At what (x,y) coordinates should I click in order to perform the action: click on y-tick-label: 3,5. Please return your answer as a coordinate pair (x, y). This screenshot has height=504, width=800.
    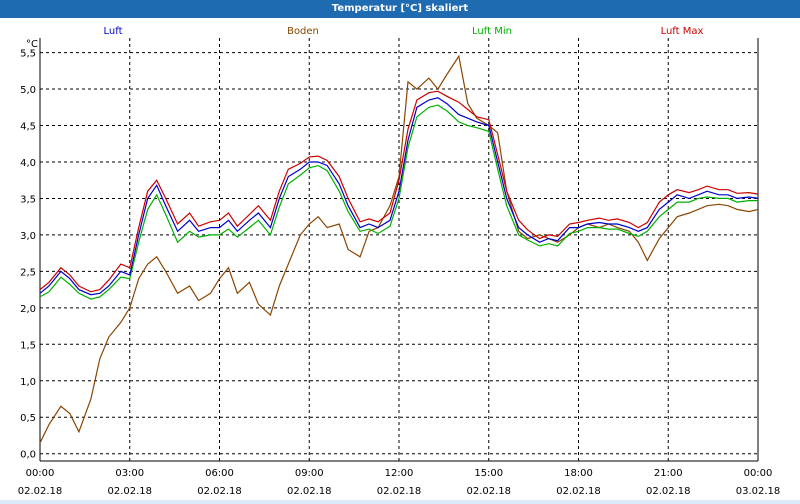
    Looking at the image, I should click on (28, 199).